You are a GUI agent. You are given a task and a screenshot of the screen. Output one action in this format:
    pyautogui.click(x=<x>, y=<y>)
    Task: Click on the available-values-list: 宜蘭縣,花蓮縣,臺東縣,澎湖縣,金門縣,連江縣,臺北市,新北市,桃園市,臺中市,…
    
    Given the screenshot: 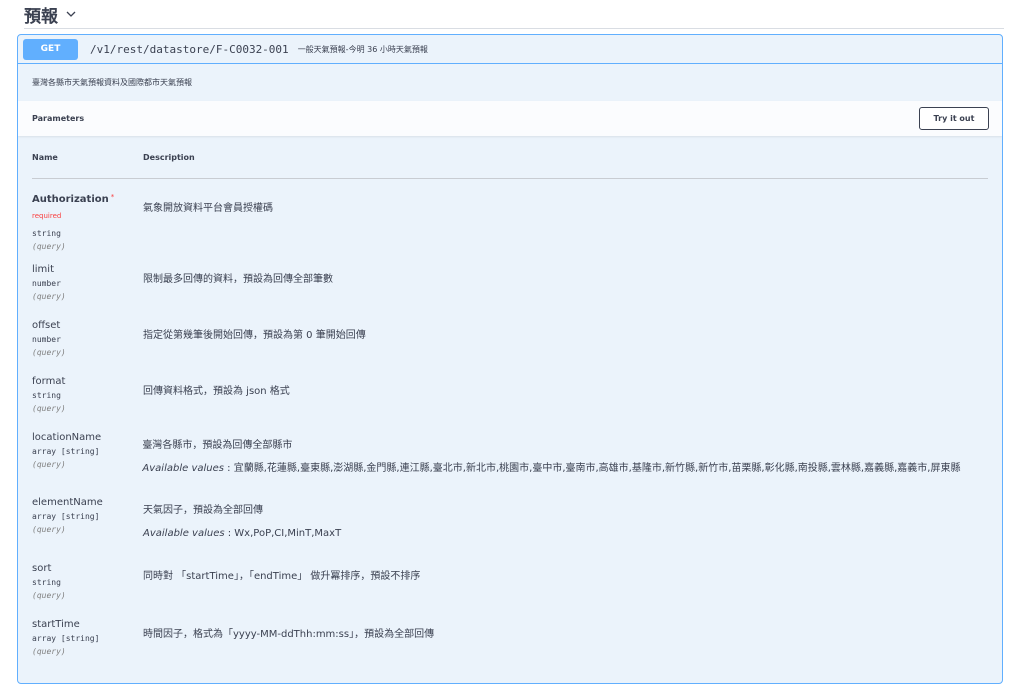 What is the action you would take?
    pyautogui.click(x=597, y=468)
    